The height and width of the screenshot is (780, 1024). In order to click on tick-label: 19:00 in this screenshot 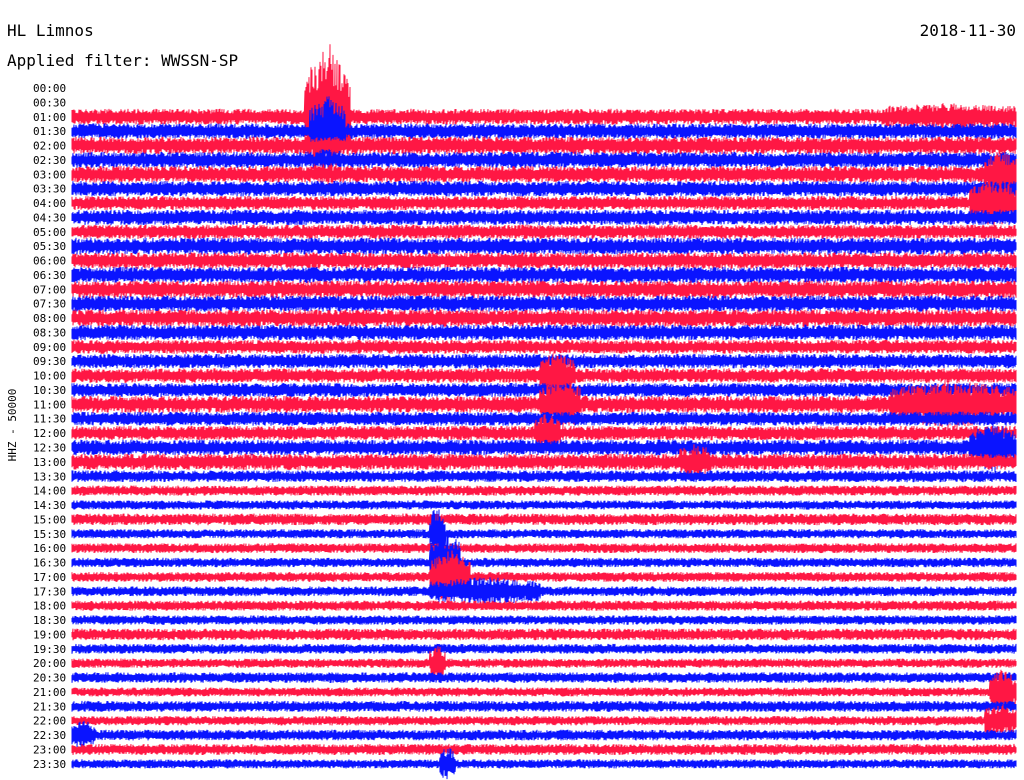, I will do `click(49, 634)`.